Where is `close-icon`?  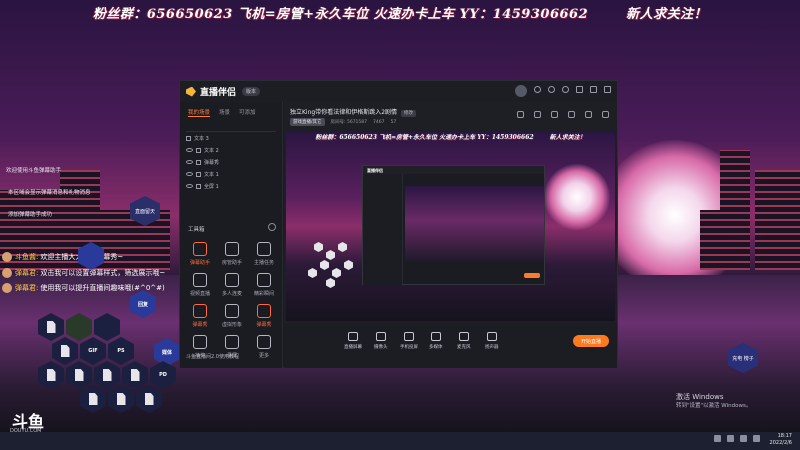 close-icon is located at coordinates (607, 89).